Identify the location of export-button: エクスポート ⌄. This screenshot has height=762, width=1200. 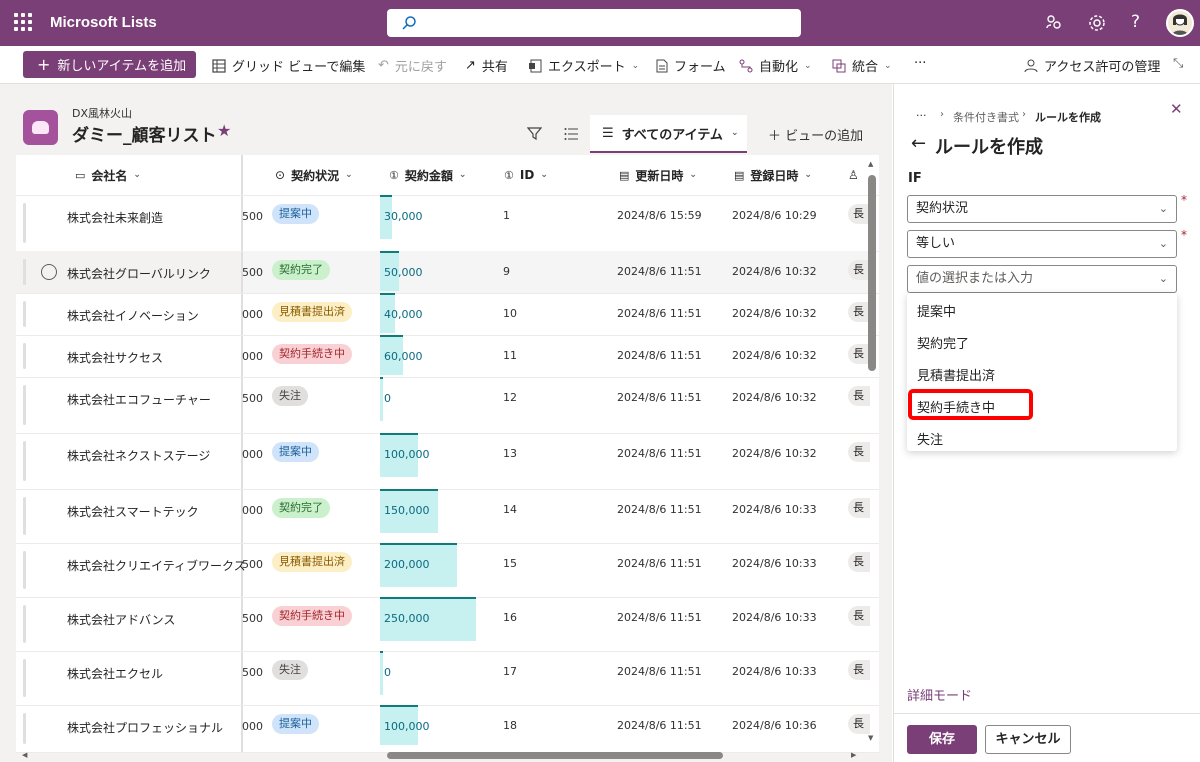
(583, 65).